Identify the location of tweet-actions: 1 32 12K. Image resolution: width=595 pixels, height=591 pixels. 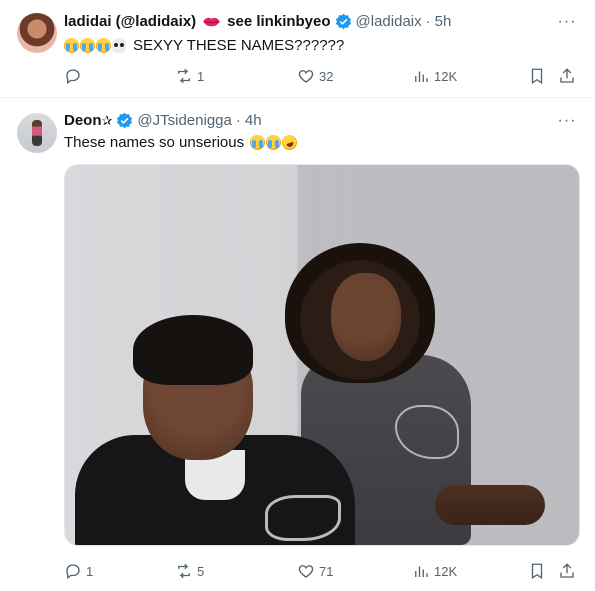
(321, 76).